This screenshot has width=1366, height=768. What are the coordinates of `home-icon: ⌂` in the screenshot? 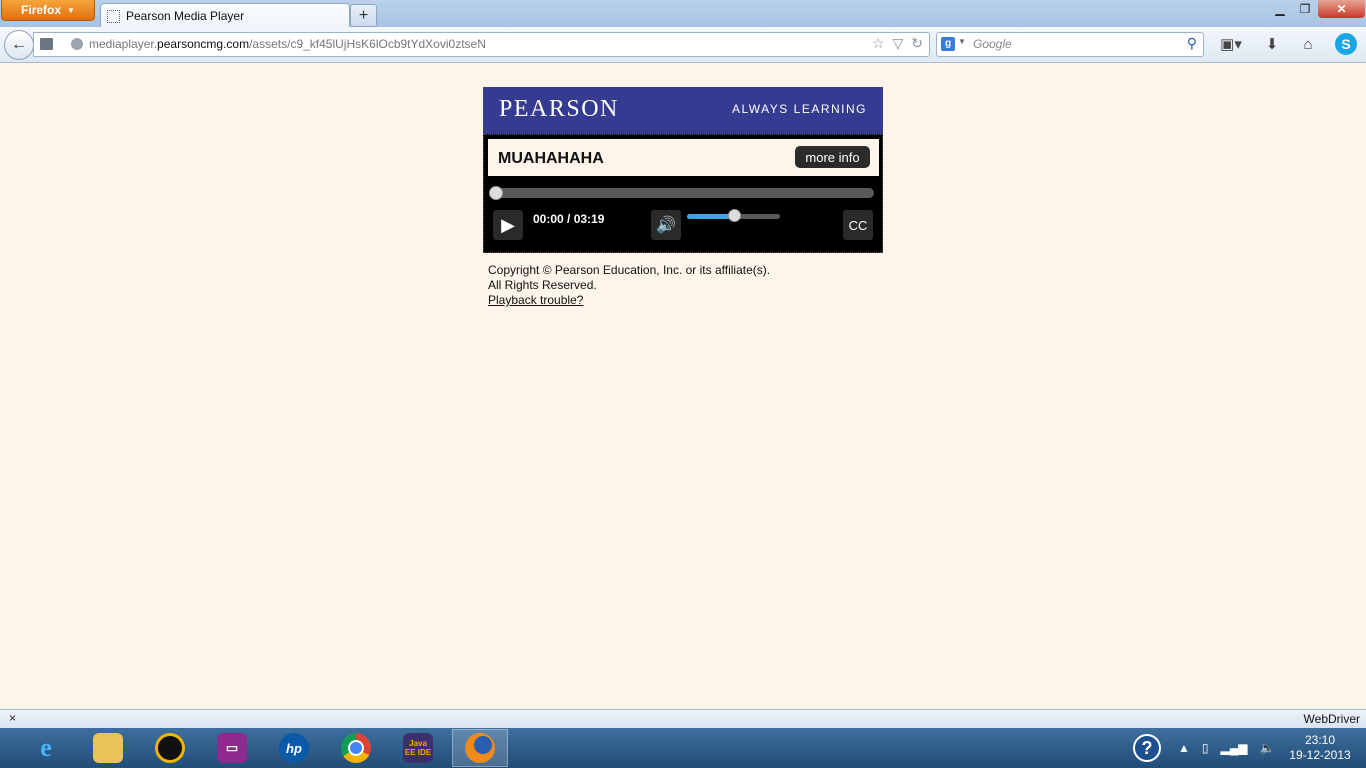 It's located at (1308, 44).